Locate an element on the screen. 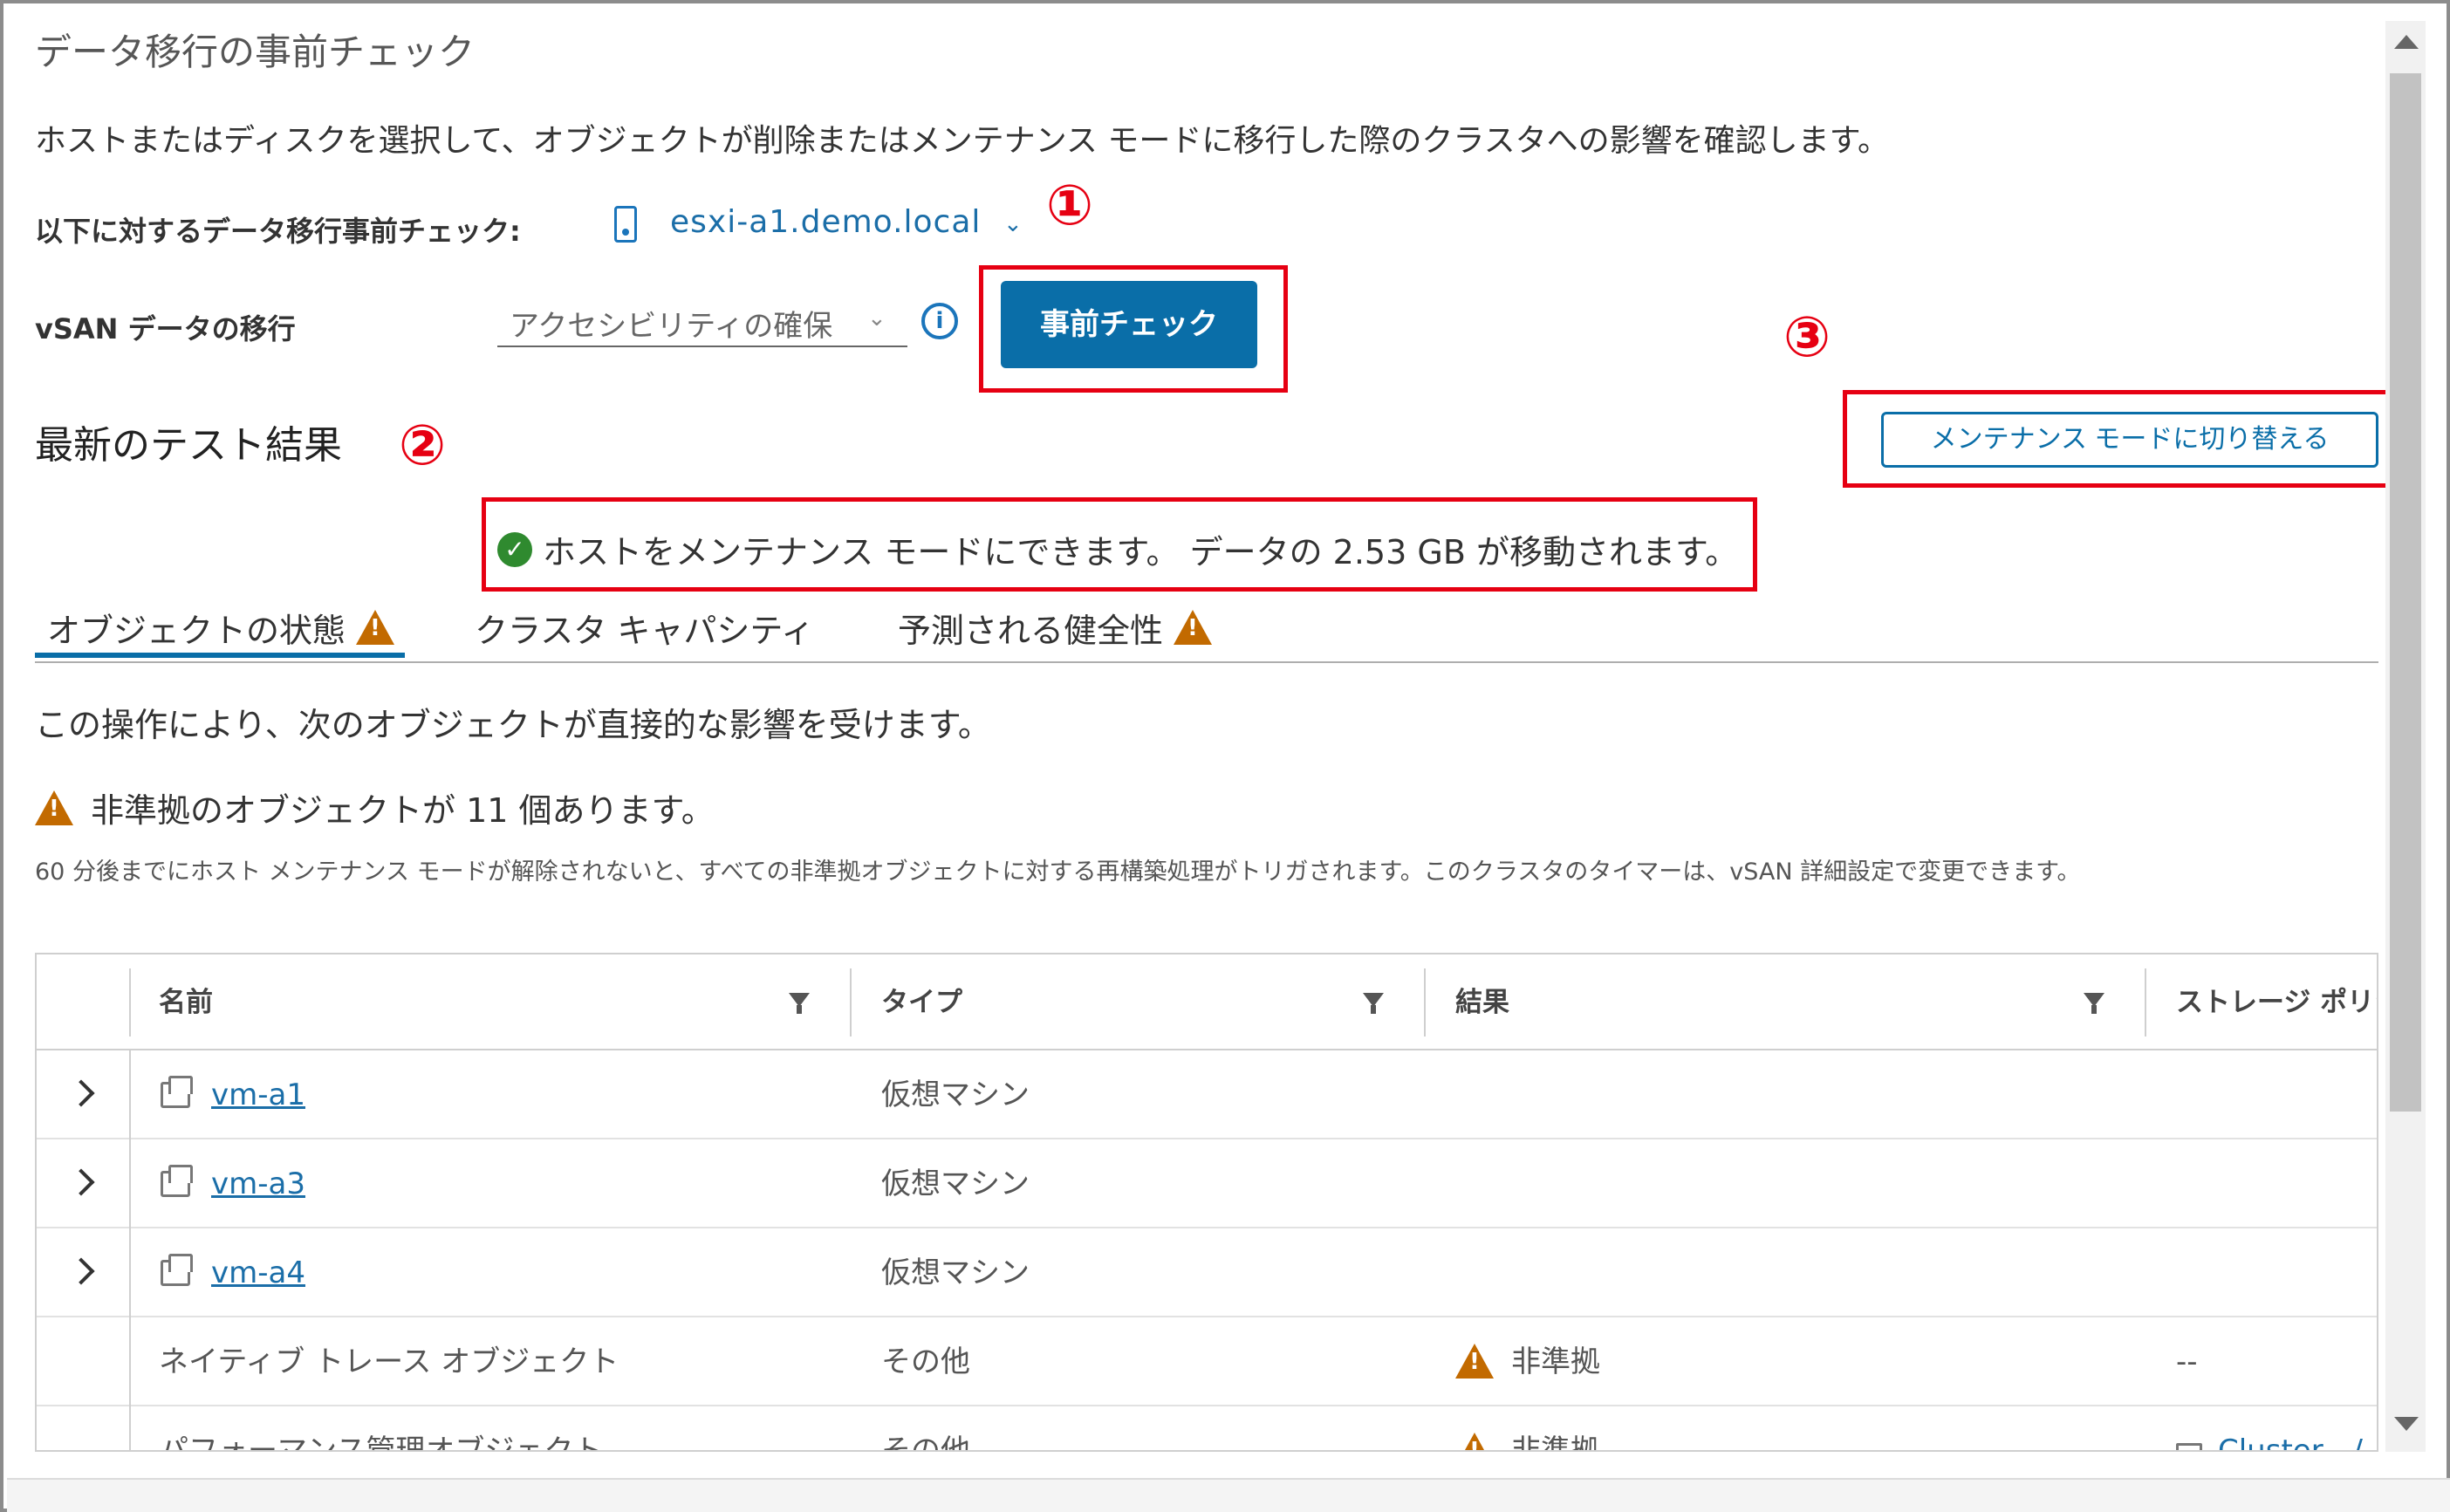 The width and height of the screenshot is (2450, 1512). tab-label: オブジェクトの状態 is located at coordinates (196, 630).